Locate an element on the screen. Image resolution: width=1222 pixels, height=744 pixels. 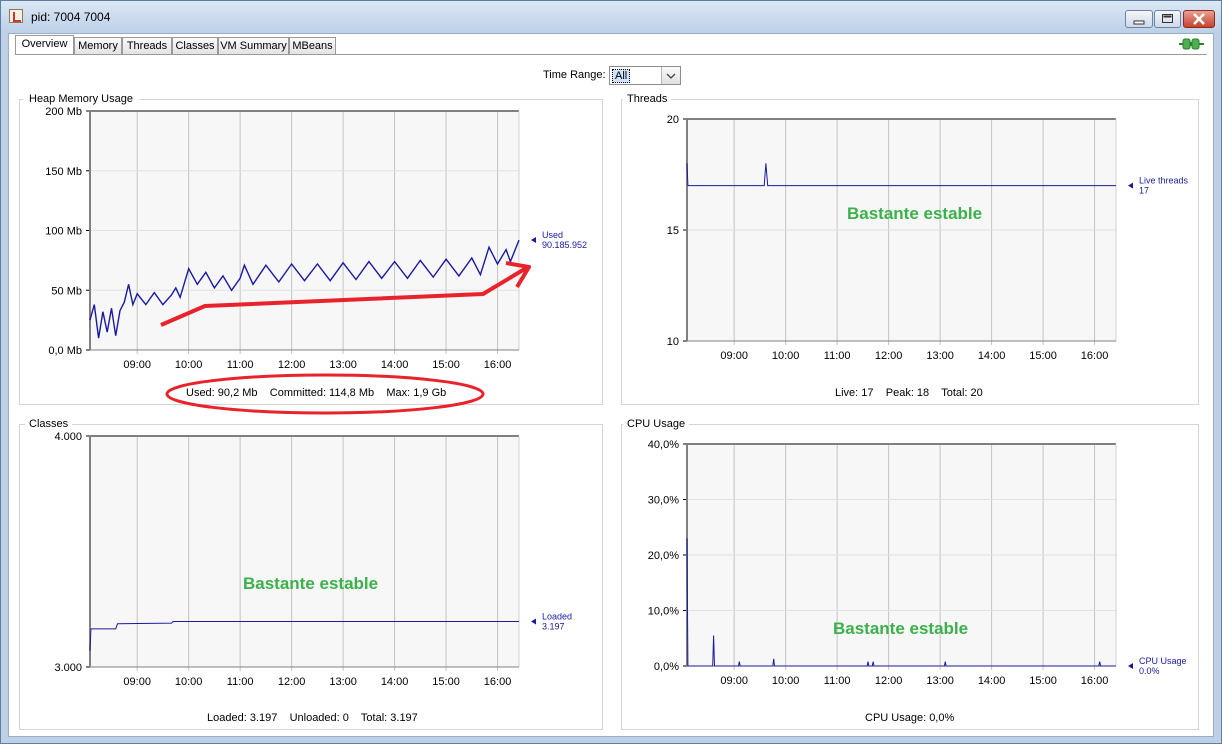
close-button is located at coordinates (1199, 19).